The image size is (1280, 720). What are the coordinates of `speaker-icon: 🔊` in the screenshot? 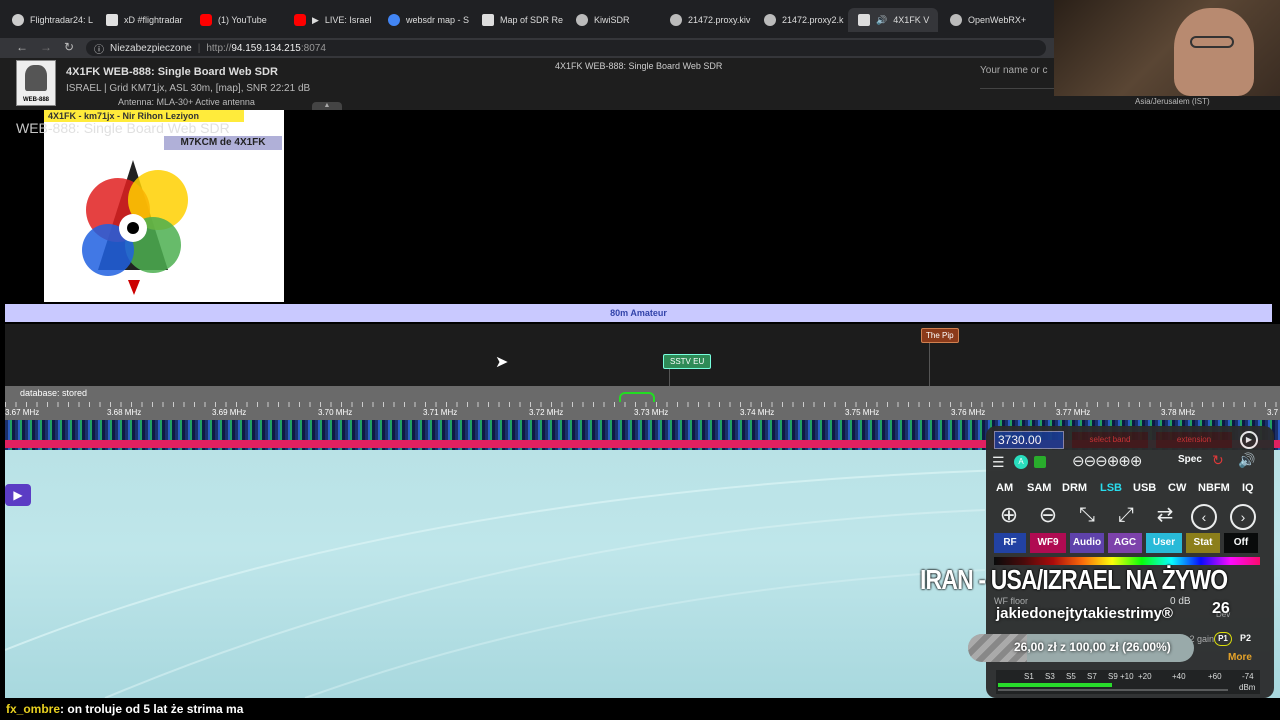 It's located at (882, 19).